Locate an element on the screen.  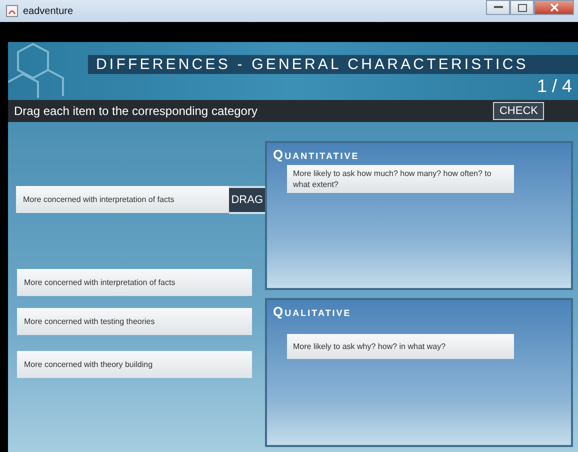
dropped-item: More likely to ask how much? how many? how often? to what extent? is located at coordinates (400, 179).